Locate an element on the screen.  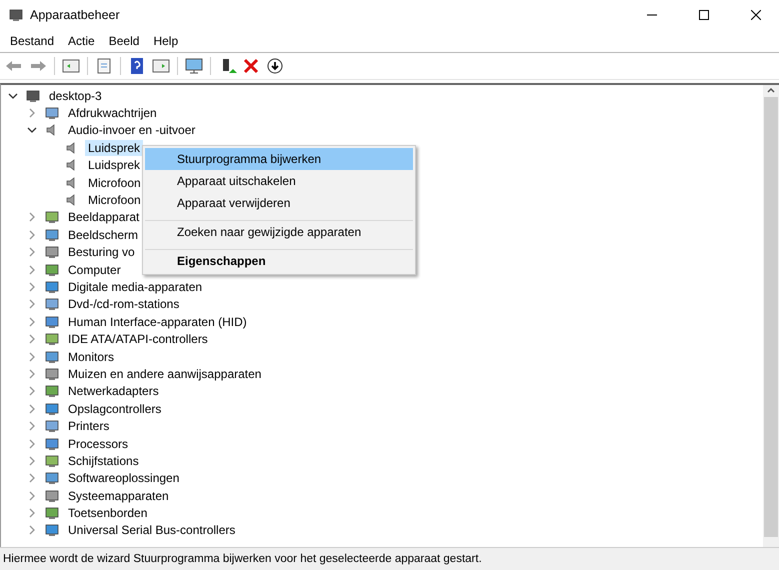
monitor-icon is located at coordinates (194, 66).